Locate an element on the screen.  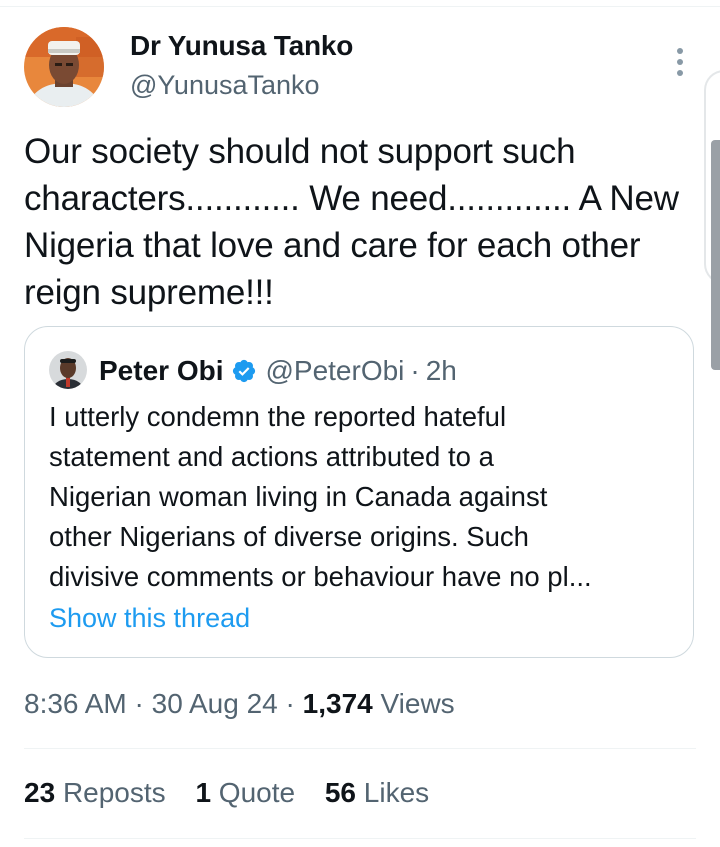
top-divider is located at coordinates (360, 6).